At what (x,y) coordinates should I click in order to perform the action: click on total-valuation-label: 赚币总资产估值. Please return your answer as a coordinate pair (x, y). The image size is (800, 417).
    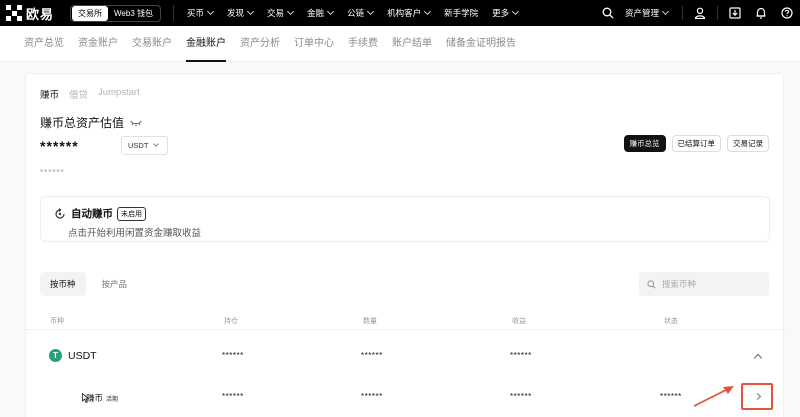
    Looking at the image, I should click on (82, 123).